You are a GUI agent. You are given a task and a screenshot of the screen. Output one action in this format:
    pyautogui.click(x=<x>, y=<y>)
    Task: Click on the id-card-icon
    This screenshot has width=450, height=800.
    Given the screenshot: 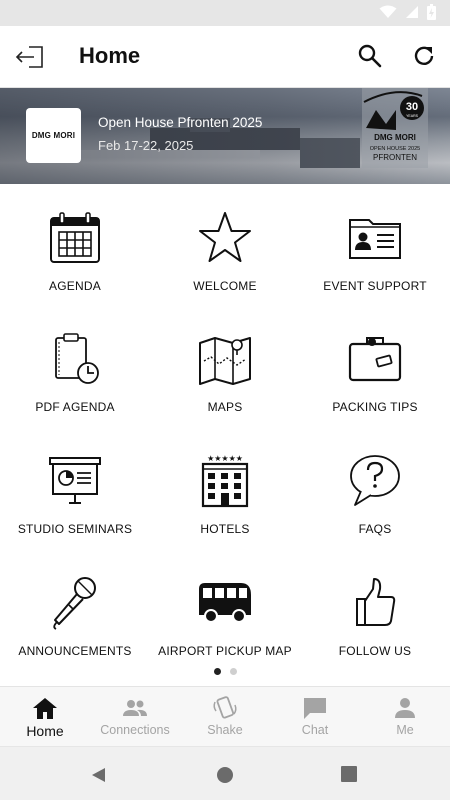 What is the action you would take?
    pyautogui.click(x=375, y=239)
    